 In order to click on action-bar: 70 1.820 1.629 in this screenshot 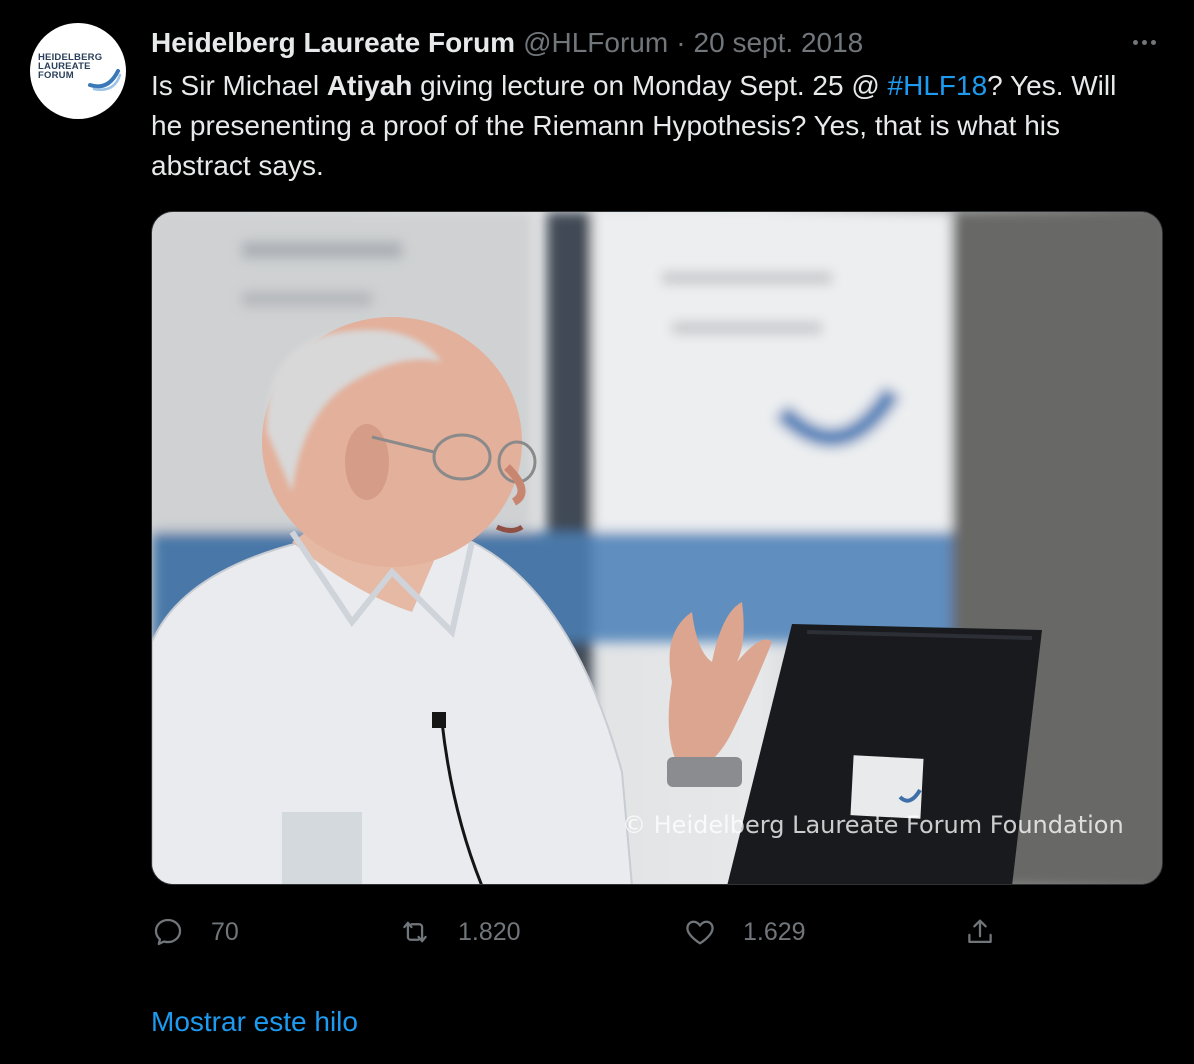, I will do `click(657, 932)`.